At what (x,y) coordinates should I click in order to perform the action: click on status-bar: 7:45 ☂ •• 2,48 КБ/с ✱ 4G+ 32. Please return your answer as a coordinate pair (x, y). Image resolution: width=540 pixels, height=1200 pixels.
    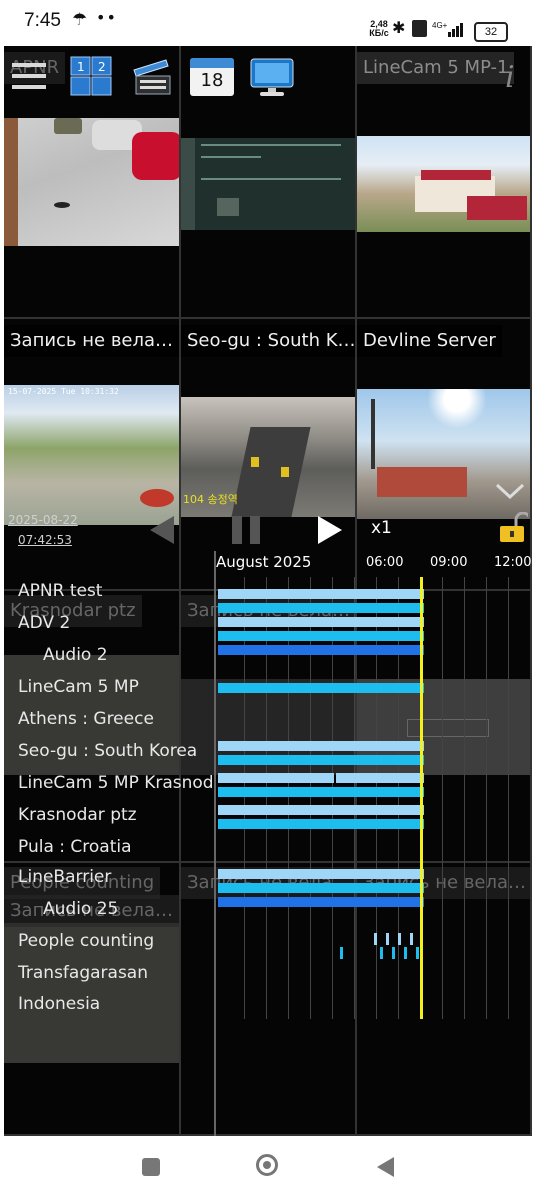
    Looking at the image, I should click on (270, 23).